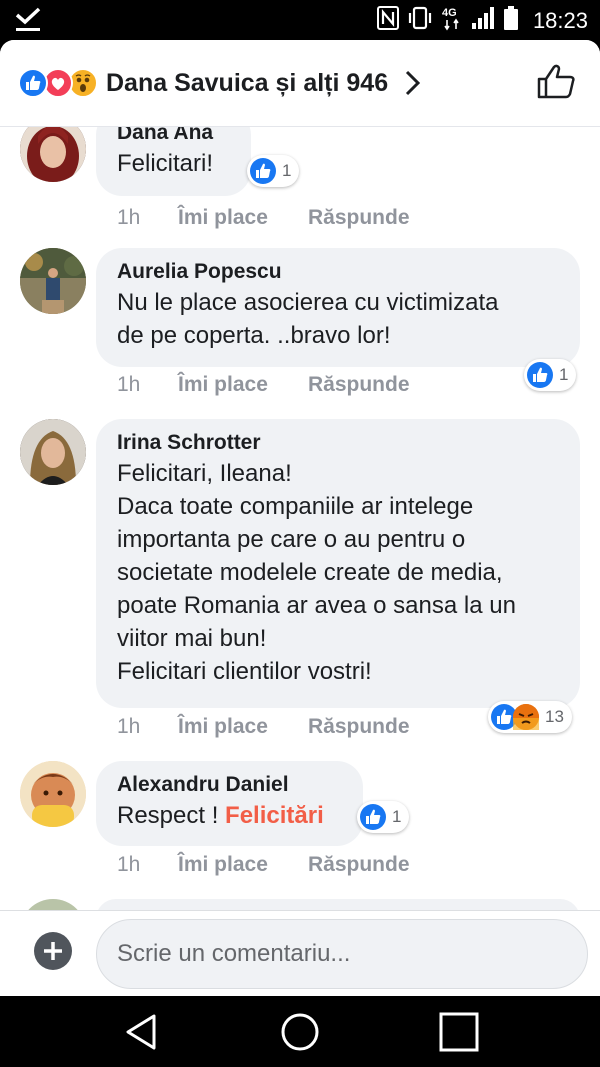 The height and width of the screenshot is (1067, 600). I want to click on recents-square-icon, so click(459, 1032).